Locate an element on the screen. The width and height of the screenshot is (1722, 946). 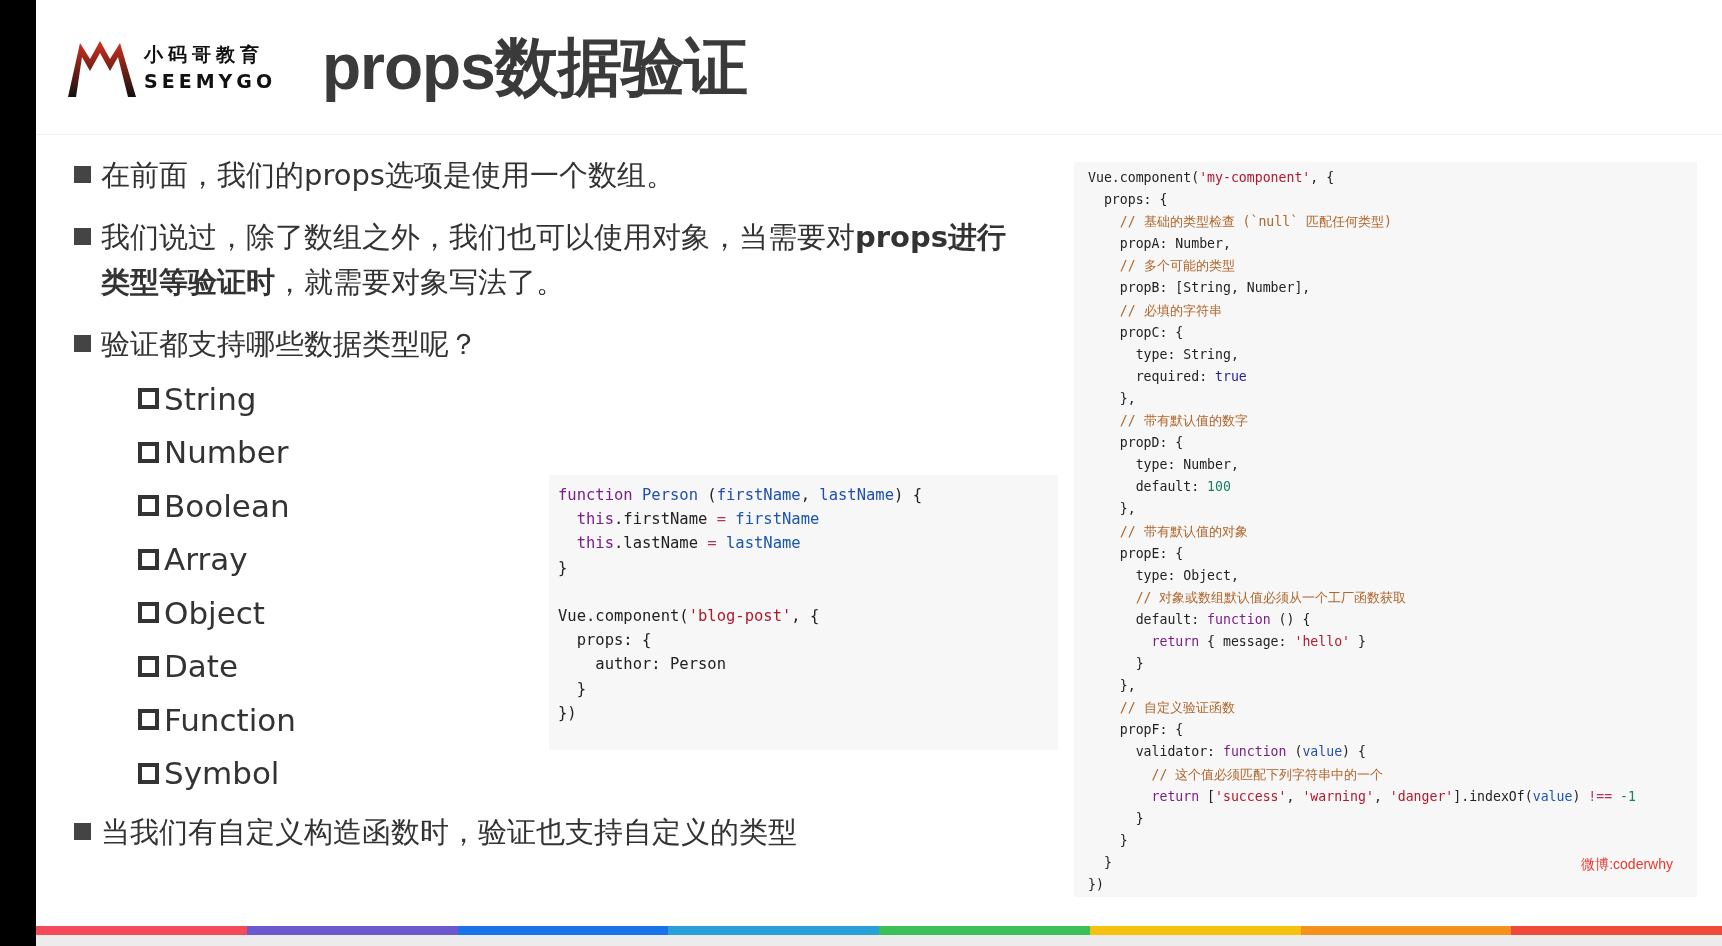
bullet-text: 验证都支持哪些数据类型呢？ is located at coordinates (289, 344).